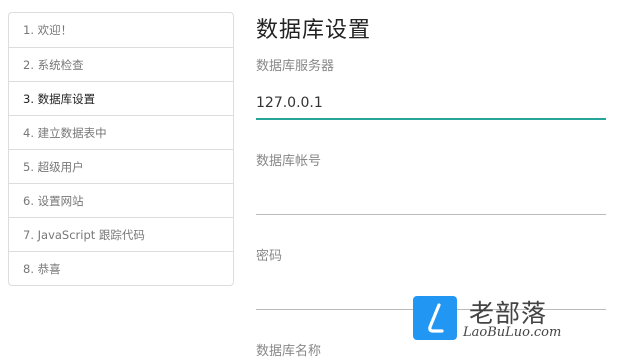  Describe the element at coordinates (431, 104) in the screenshot. I see `db-server-input` at that location.